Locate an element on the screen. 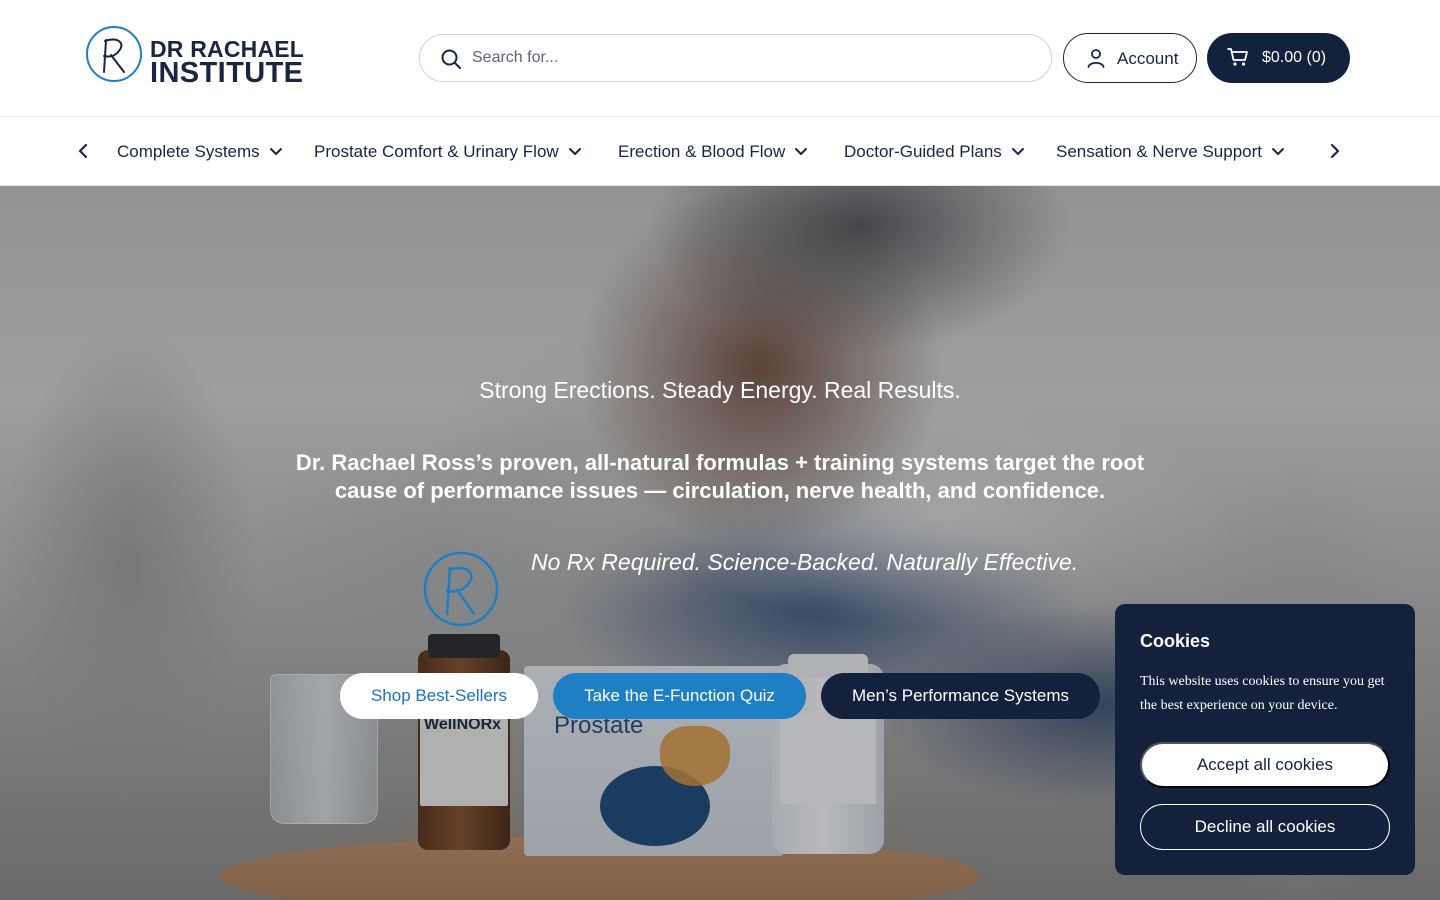 Image resolution: width=1440 pixels, height=900 pixels. nav-item-label: Erection & Blood Flow is located at coordinates (702, 151).